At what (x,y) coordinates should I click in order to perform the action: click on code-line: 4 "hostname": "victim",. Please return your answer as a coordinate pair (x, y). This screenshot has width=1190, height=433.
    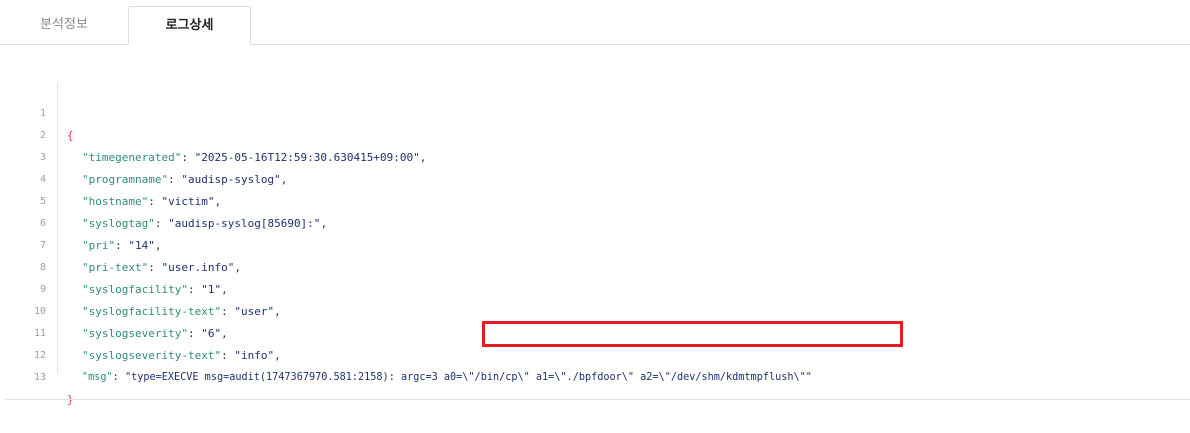
    Looking at the image, I should click on (595, 177).